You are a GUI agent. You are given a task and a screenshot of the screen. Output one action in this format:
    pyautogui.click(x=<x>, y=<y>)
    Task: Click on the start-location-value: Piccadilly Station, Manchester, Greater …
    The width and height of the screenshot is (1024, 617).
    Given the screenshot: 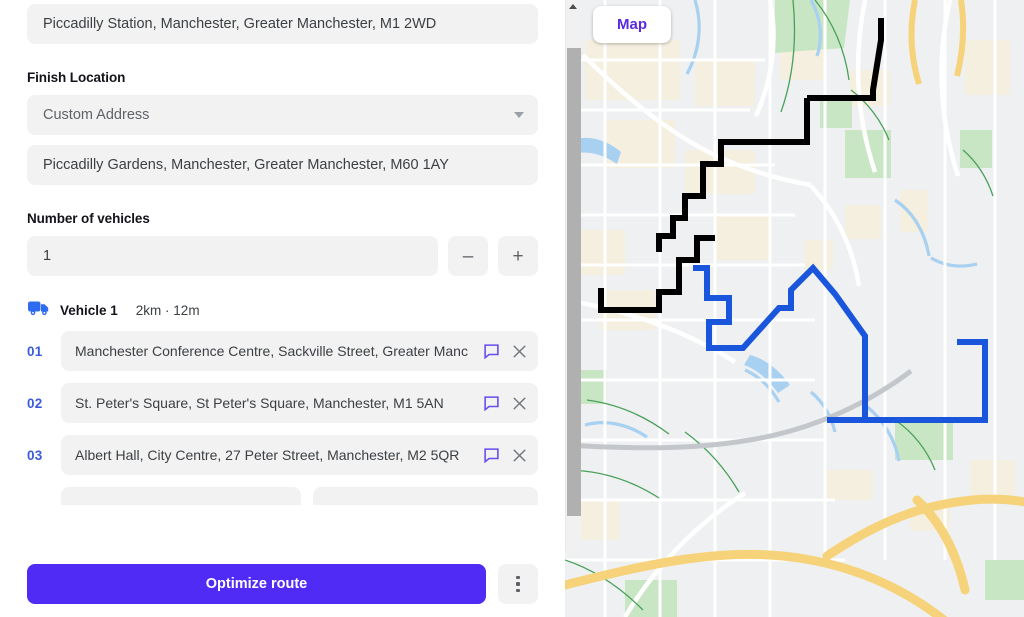 What is the action you would take?
    pyautogui.click(x=240, y=24)
    